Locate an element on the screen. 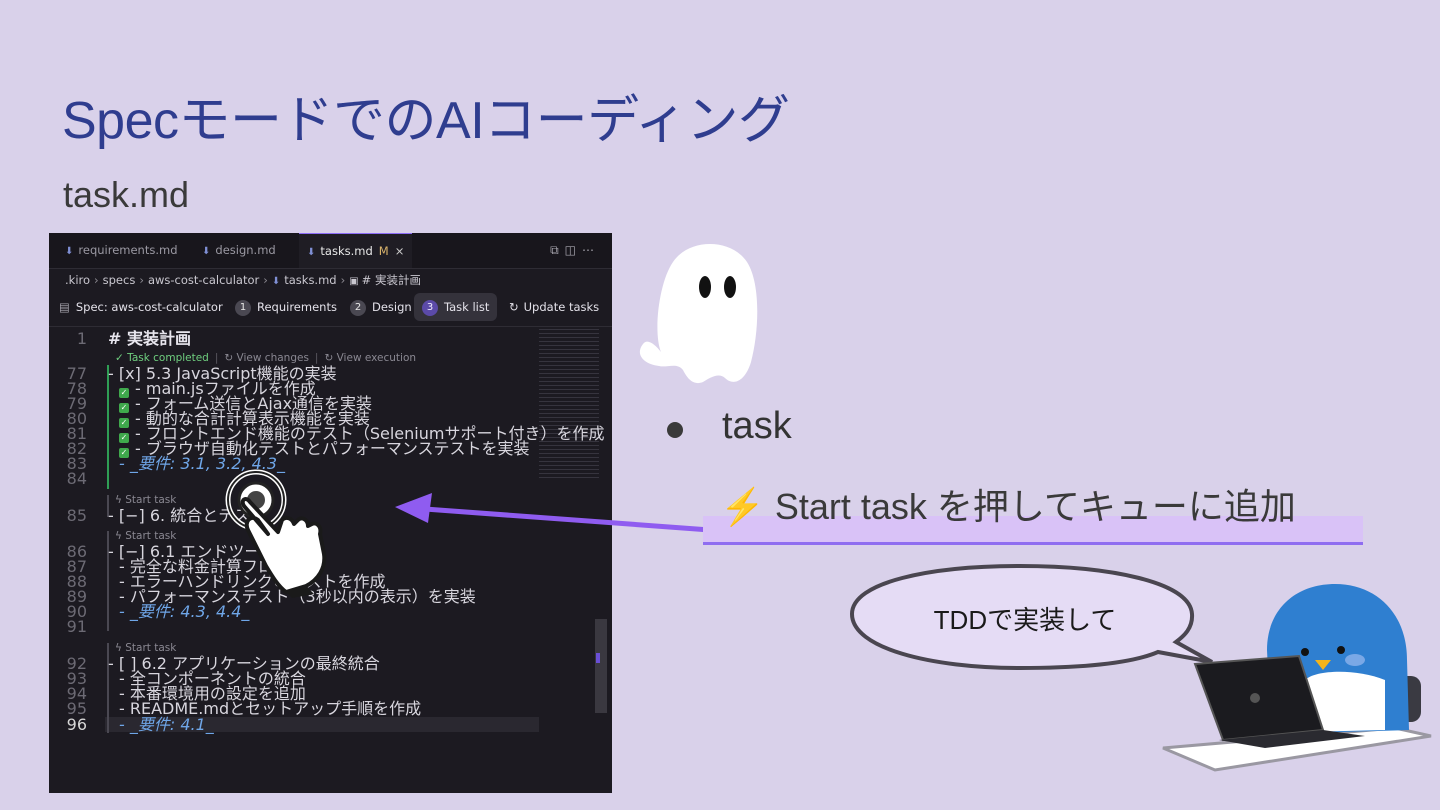 The image size is (1440, 810). breadcrumb-item: specs is located at coordinates (119, 280).